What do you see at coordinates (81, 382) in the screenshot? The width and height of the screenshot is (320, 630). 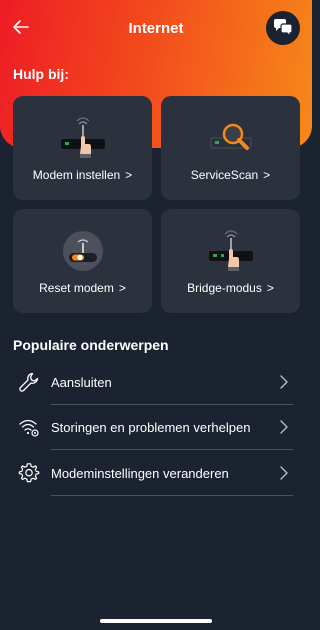 I see `topic-label: Aansluiten` at bounding box center [81, 382].